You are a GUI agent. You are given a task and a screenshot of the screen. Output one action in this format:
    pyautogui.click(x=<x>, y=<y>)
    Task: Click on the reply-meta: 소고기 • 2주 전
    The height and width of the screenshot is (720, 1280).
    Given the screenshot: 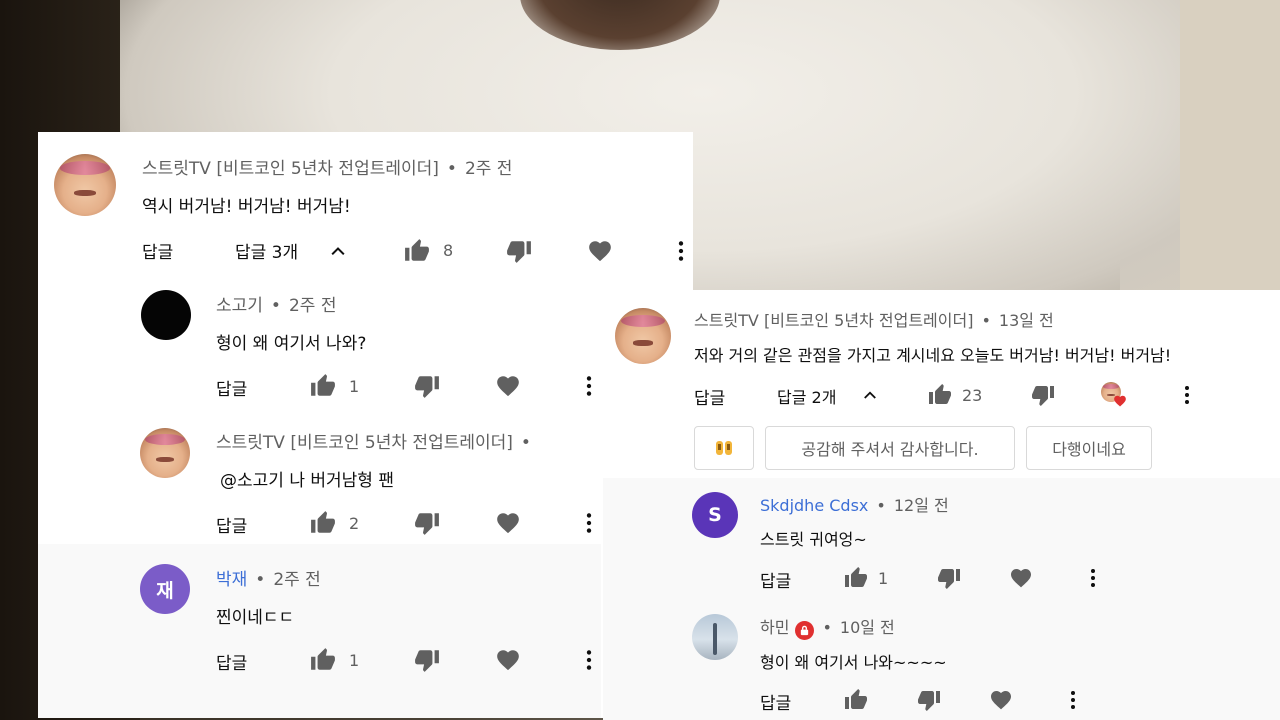 What is the action you would take?
    pyautogui.click(x=276, y=306)
    